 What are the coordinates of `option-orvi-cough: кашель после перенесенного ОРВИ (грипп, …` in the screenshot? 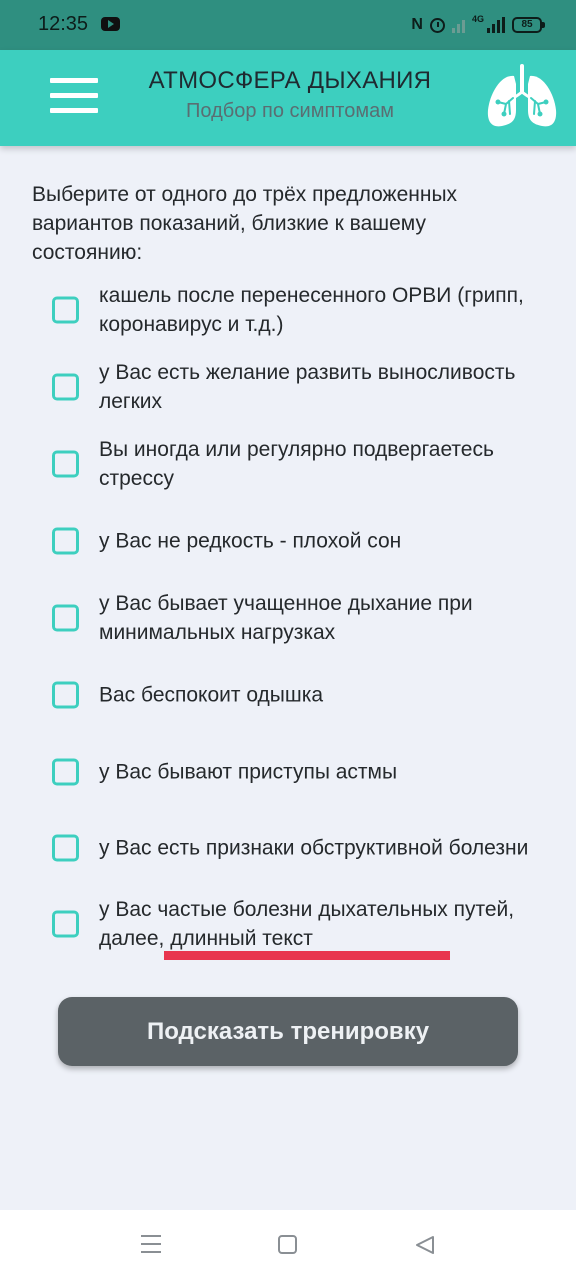 It's located at (290, 310).